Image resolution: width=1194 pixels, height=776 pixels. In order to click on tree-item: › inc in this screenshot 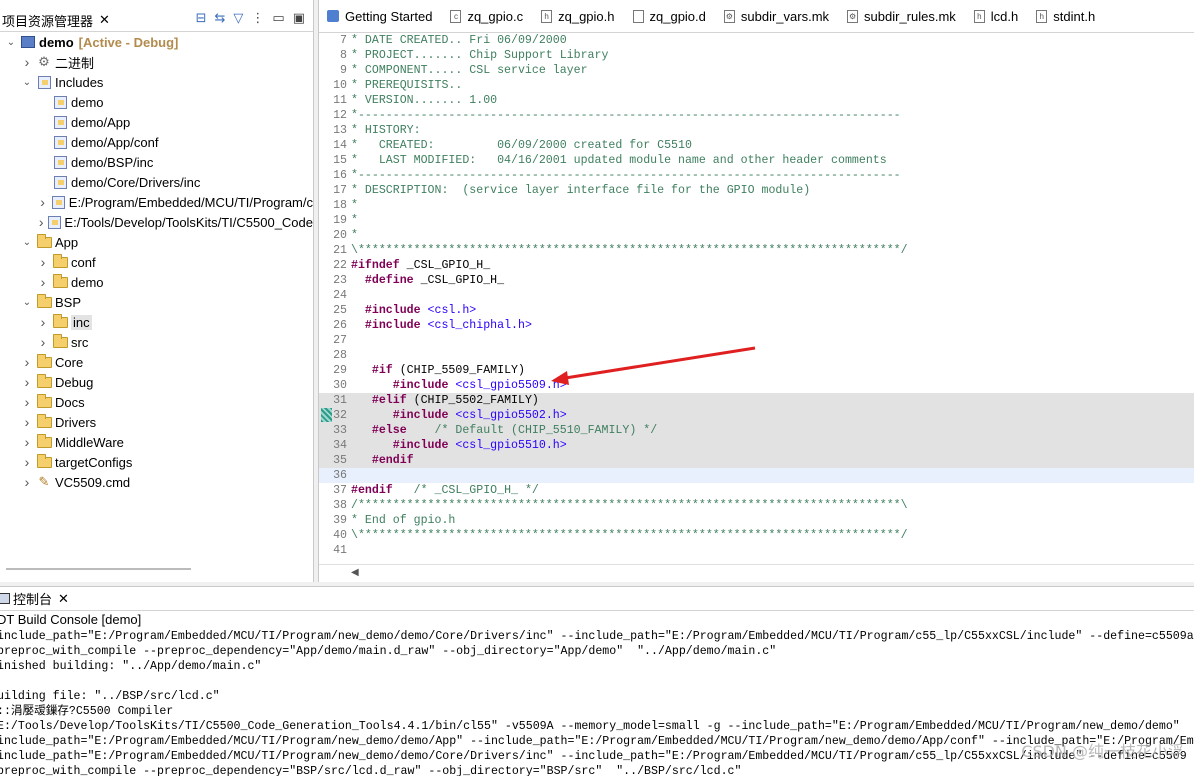, I will do `click(156, 322)`.